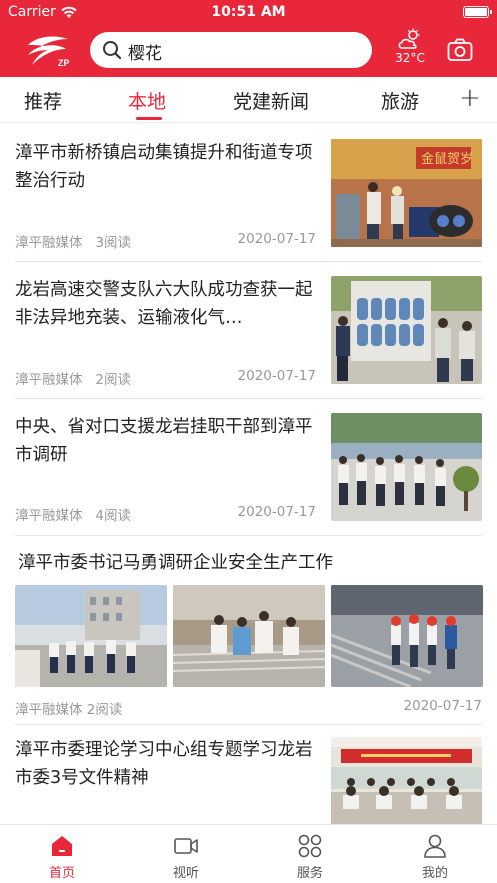 The width and height of the screenshot is (497, 883). I want to click on news-title: 中央、省对口支援龙岩挂职干部到漳平市调研, so click(164, 441).